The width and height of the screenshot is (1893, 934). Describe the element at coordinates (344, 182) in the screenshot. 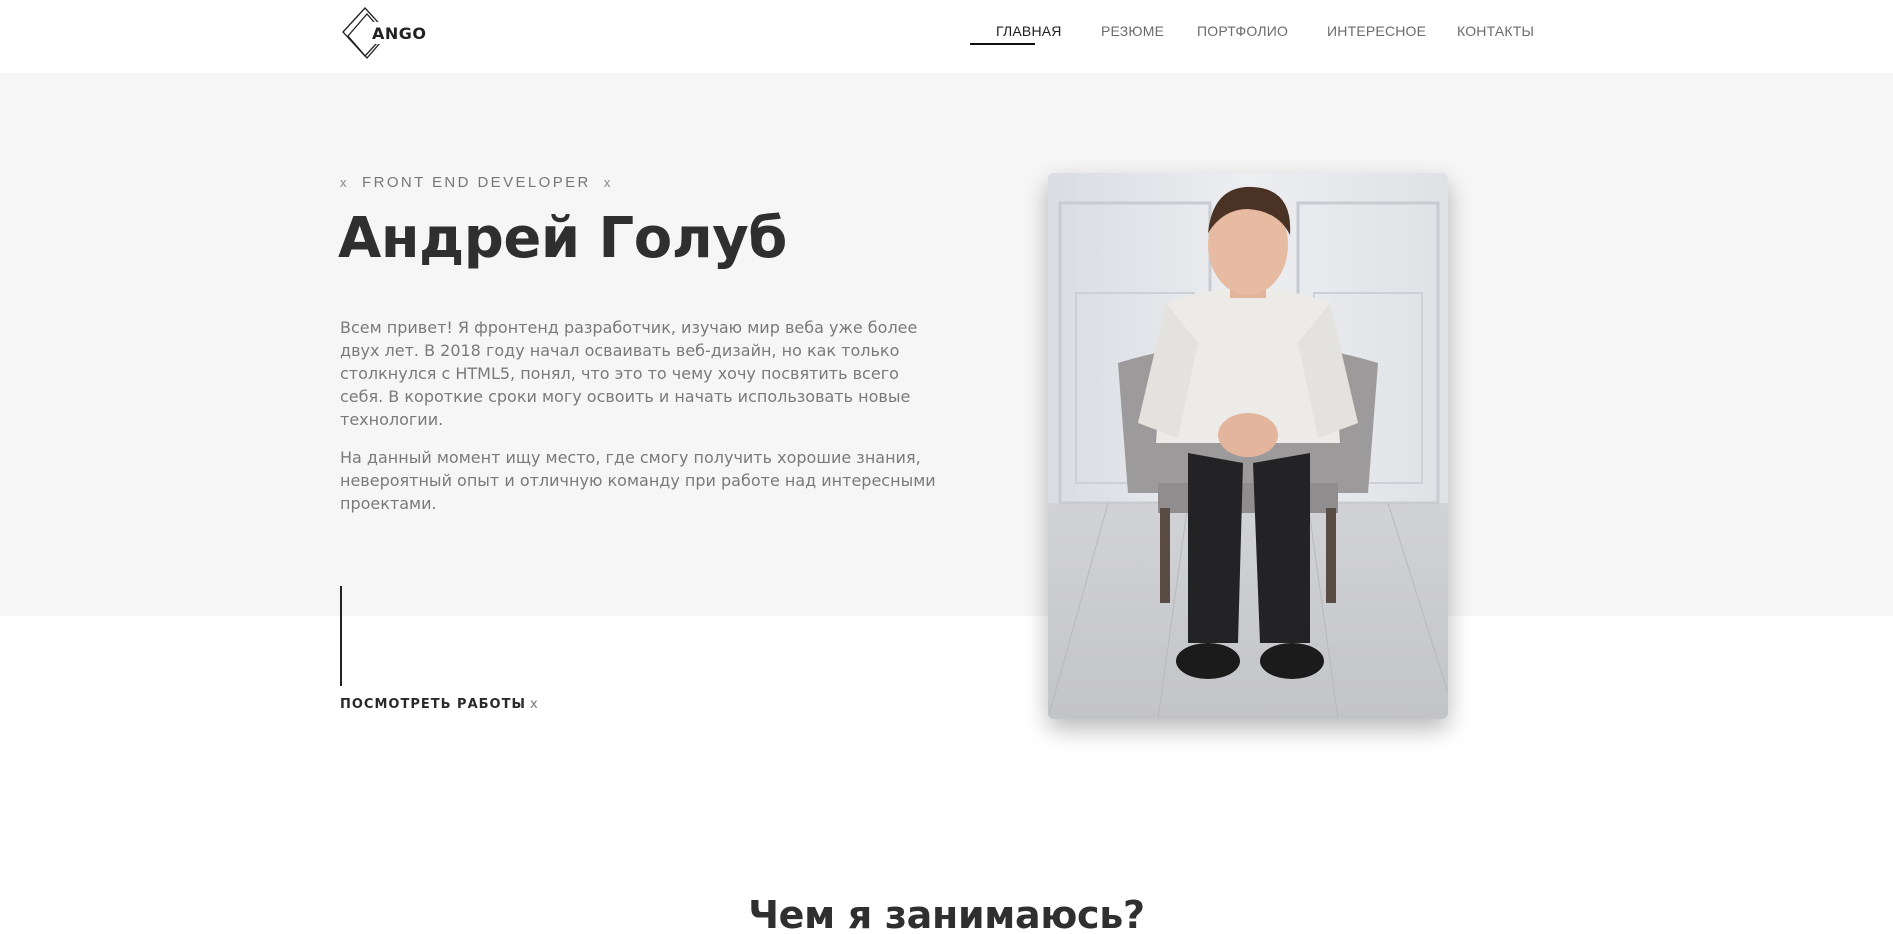

I see `subtitle-marker-left: x` at that location.